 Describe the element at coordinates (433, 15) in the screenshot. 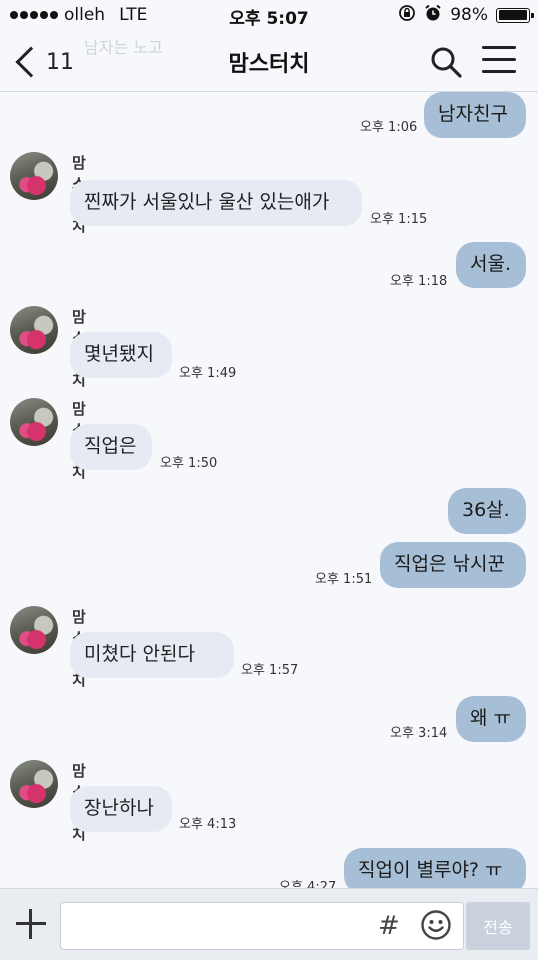

I see `alarm-icon` at that location.